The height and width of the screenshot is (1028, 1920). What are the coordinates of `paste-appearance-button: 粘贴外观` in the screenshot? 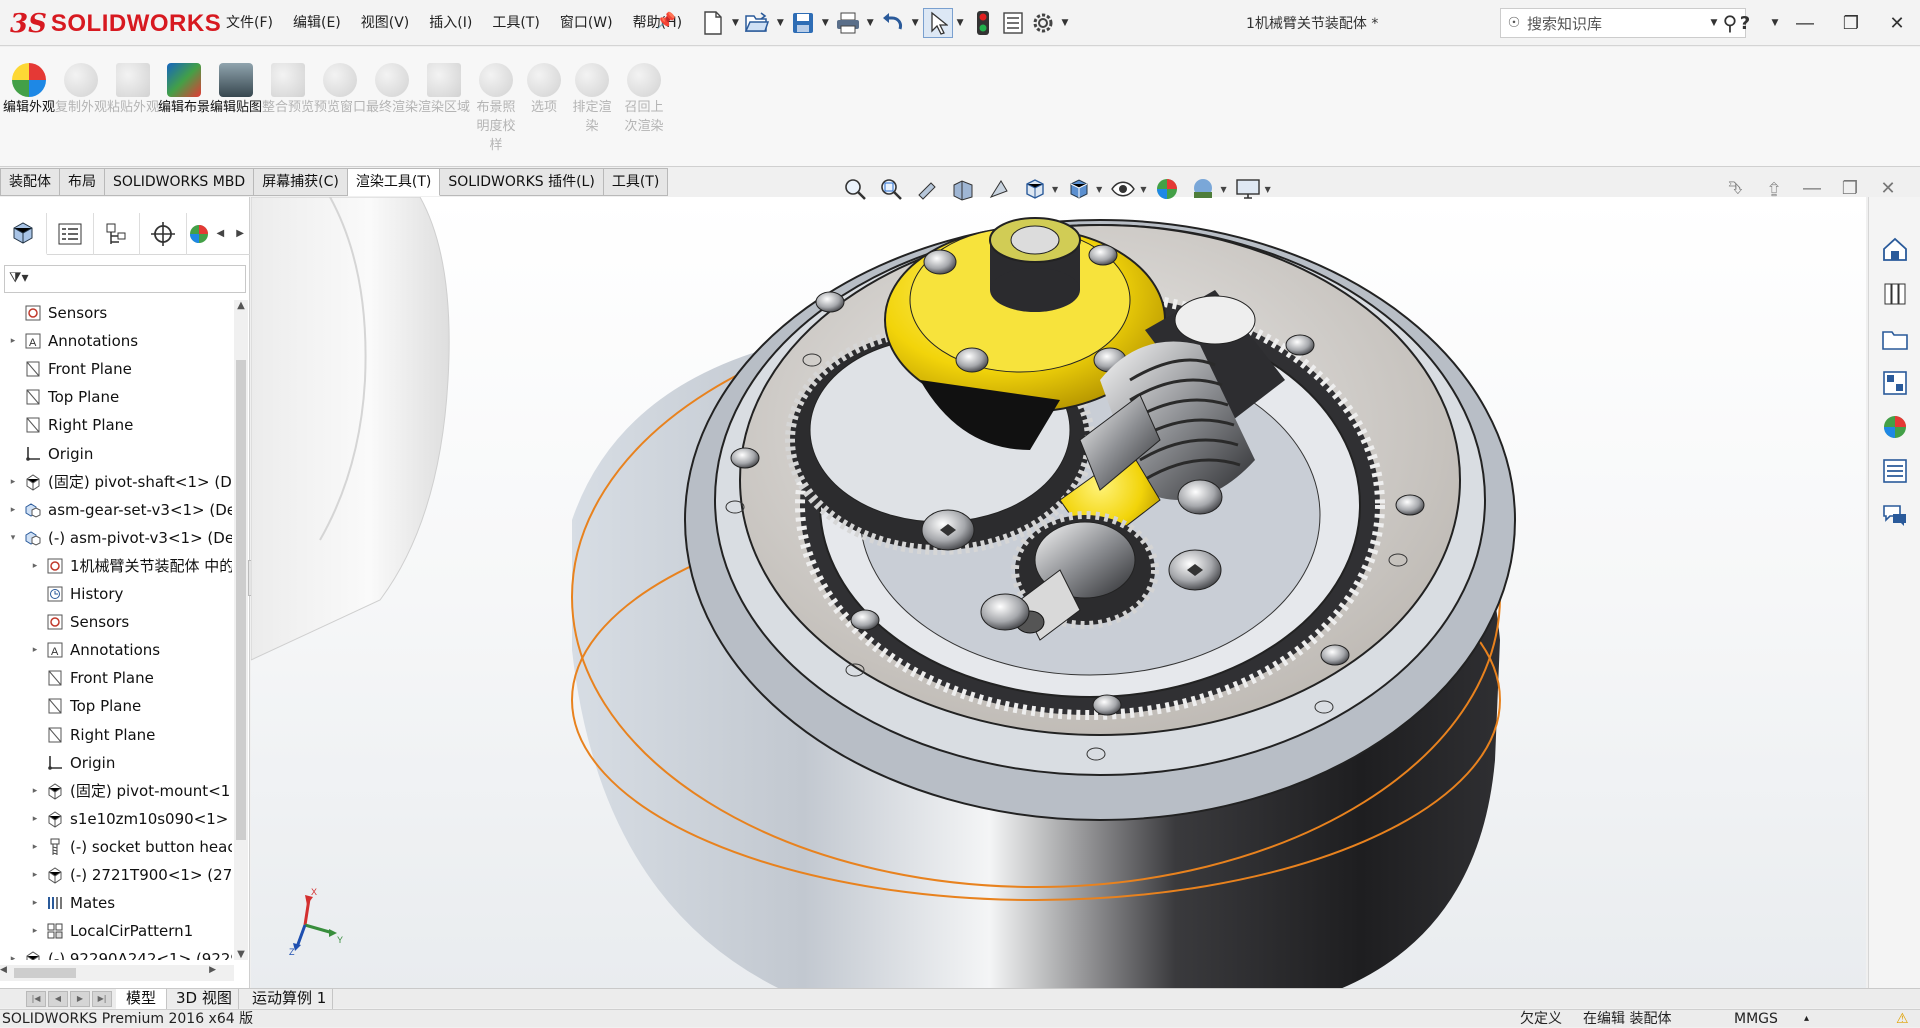 It's located at (133, 90).